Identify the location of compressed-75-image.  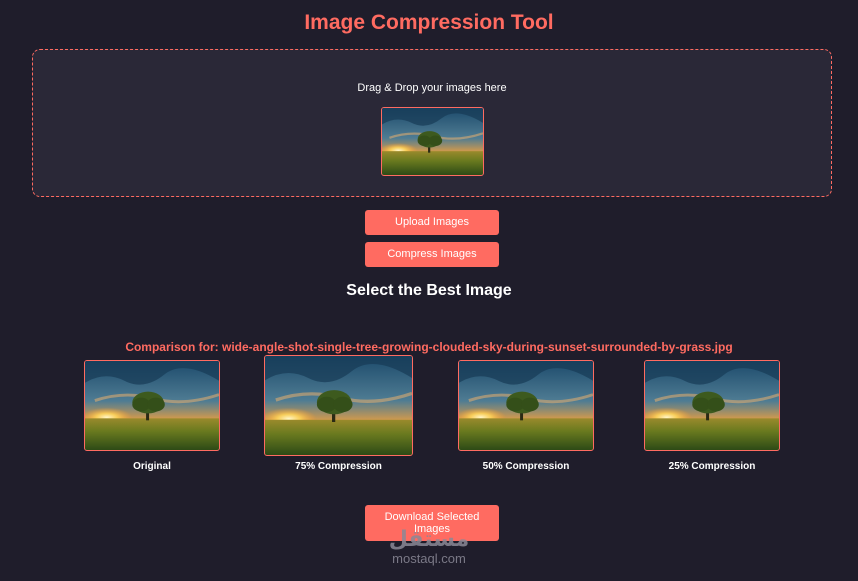
(338, 405).